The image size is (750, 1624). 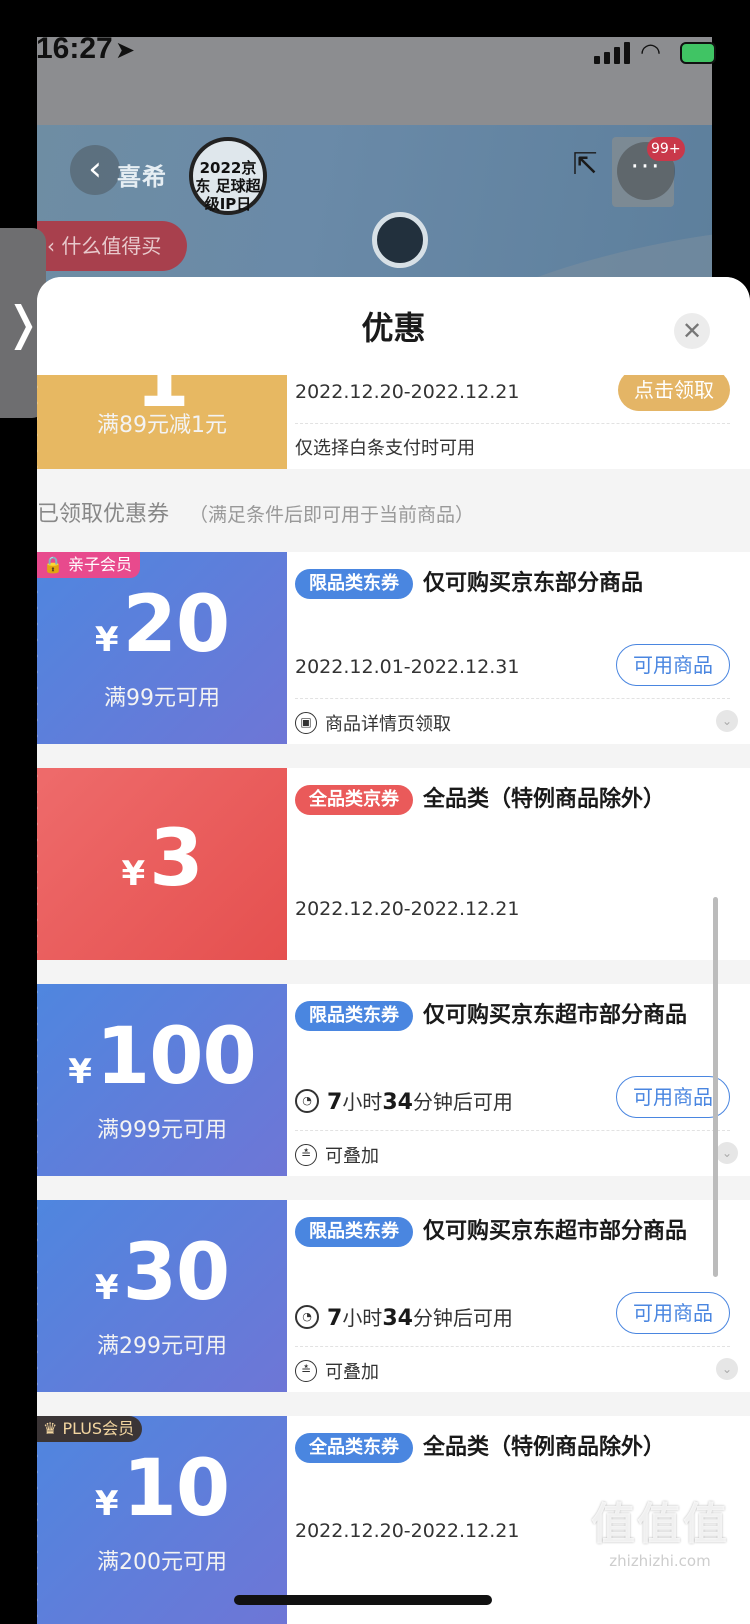 I want to click on coupon-value-panel: 1 满89元减1元, so click(x=162, y=416).